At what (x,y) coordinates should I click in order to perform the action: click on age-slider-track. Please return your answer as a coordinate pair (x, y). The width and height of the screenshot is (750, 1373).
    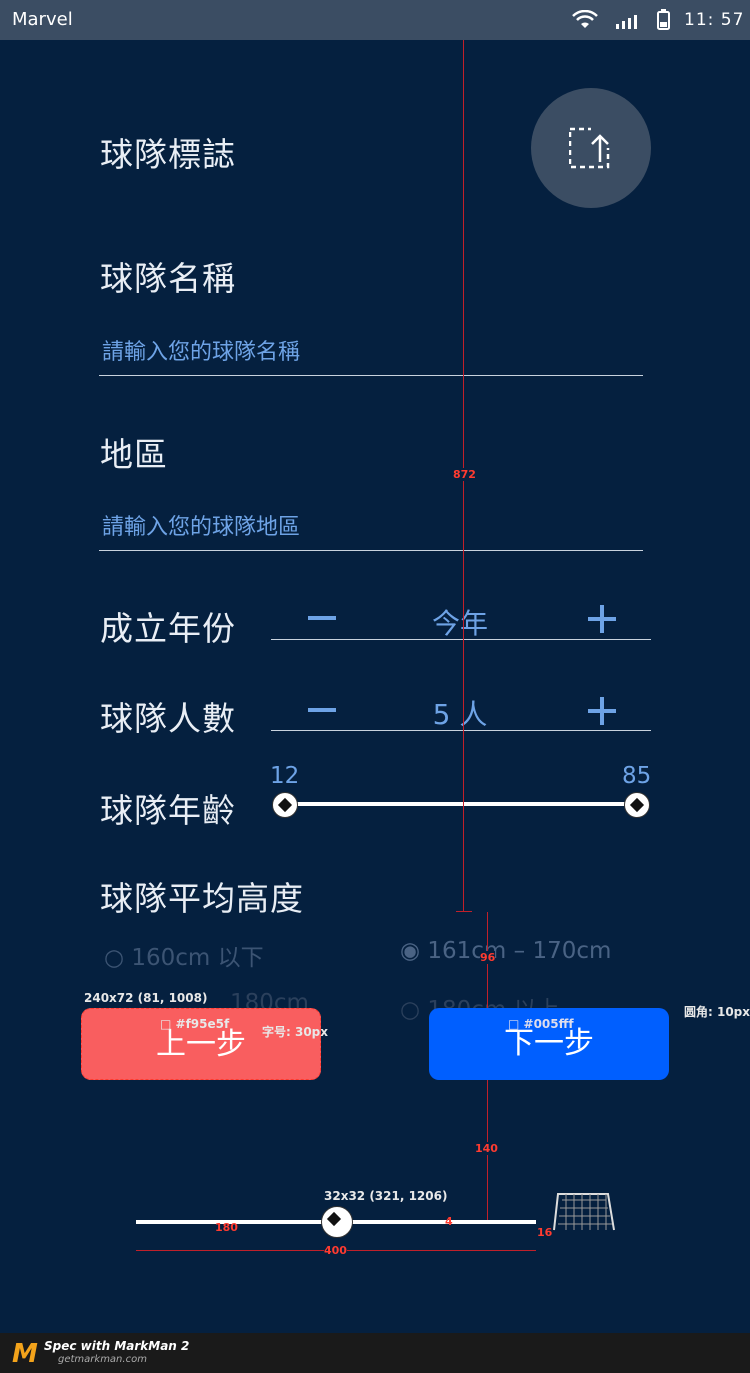
    Looking at the image, I should click on (461, 804).